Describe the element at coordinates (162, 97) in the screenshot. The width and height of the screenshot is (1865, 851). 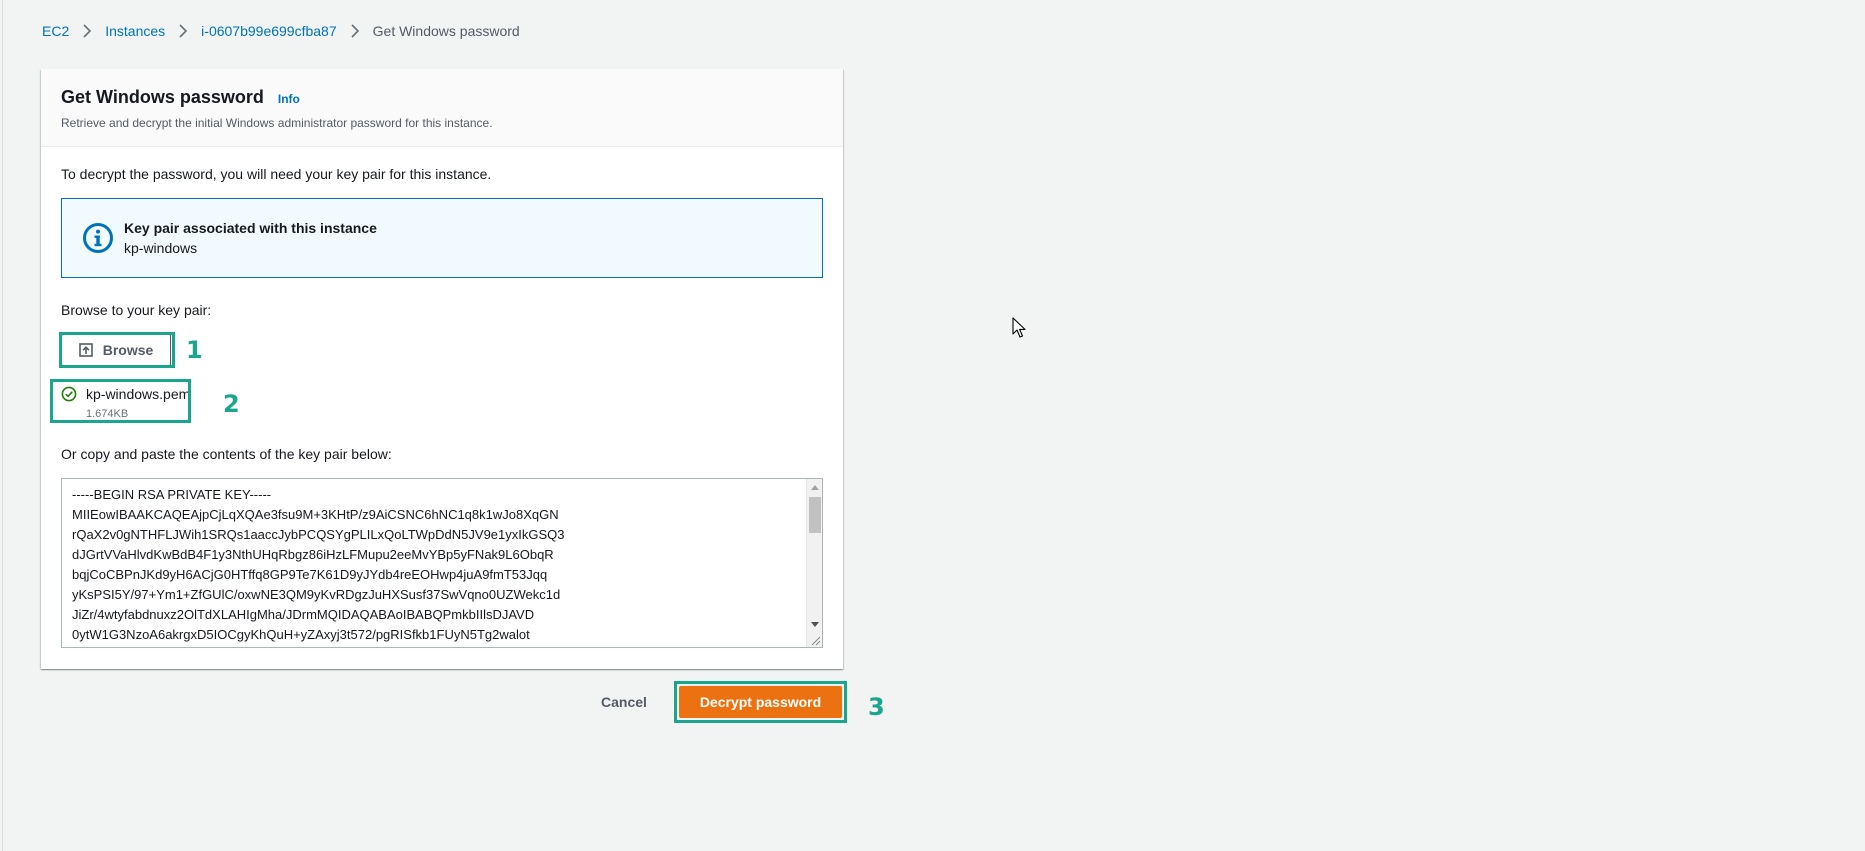
I see `page-title: Get Windows password` at that location.